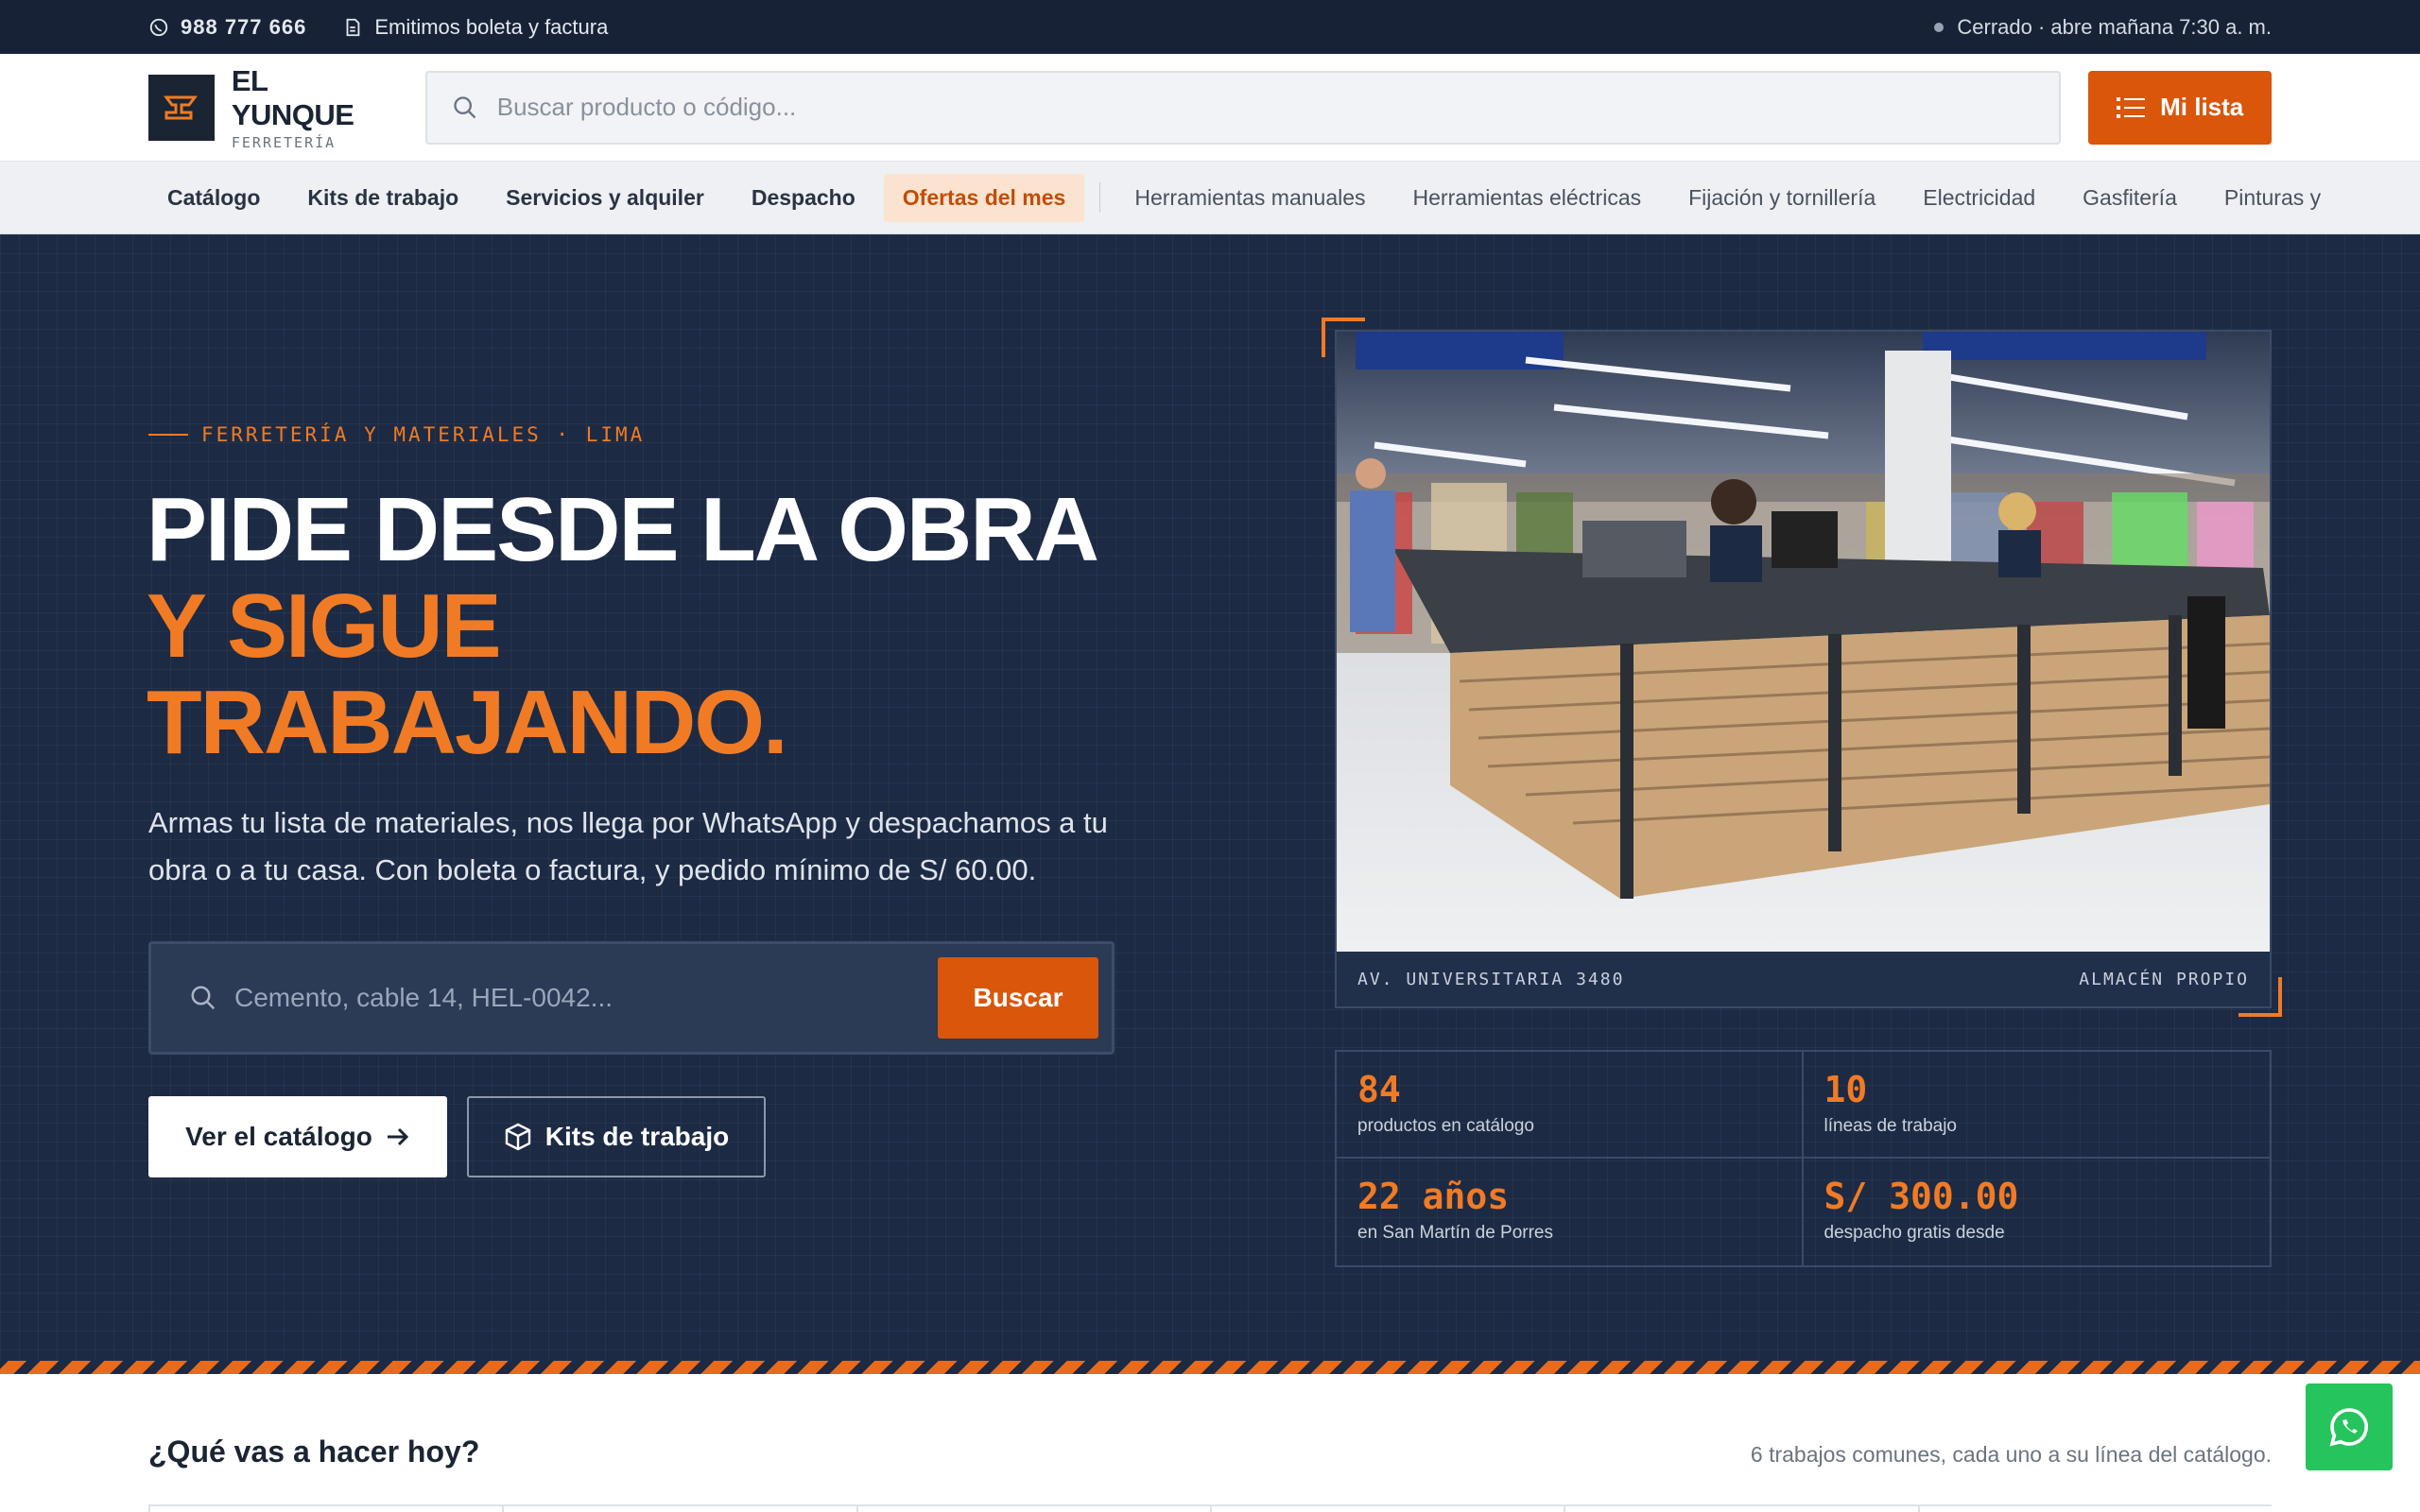  I want to click on brand-name: EL YUNQUE, so click(293, 97).